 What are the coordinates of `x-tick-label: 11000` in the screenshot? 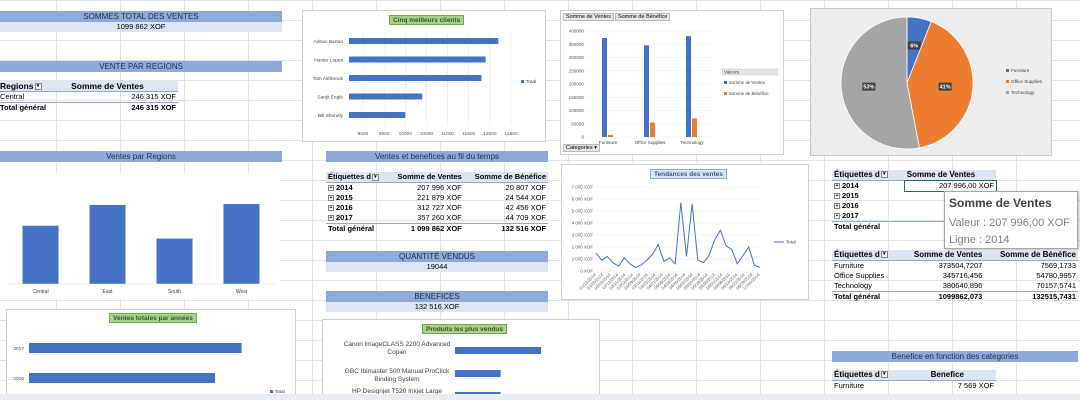 It's located at (447, 134).